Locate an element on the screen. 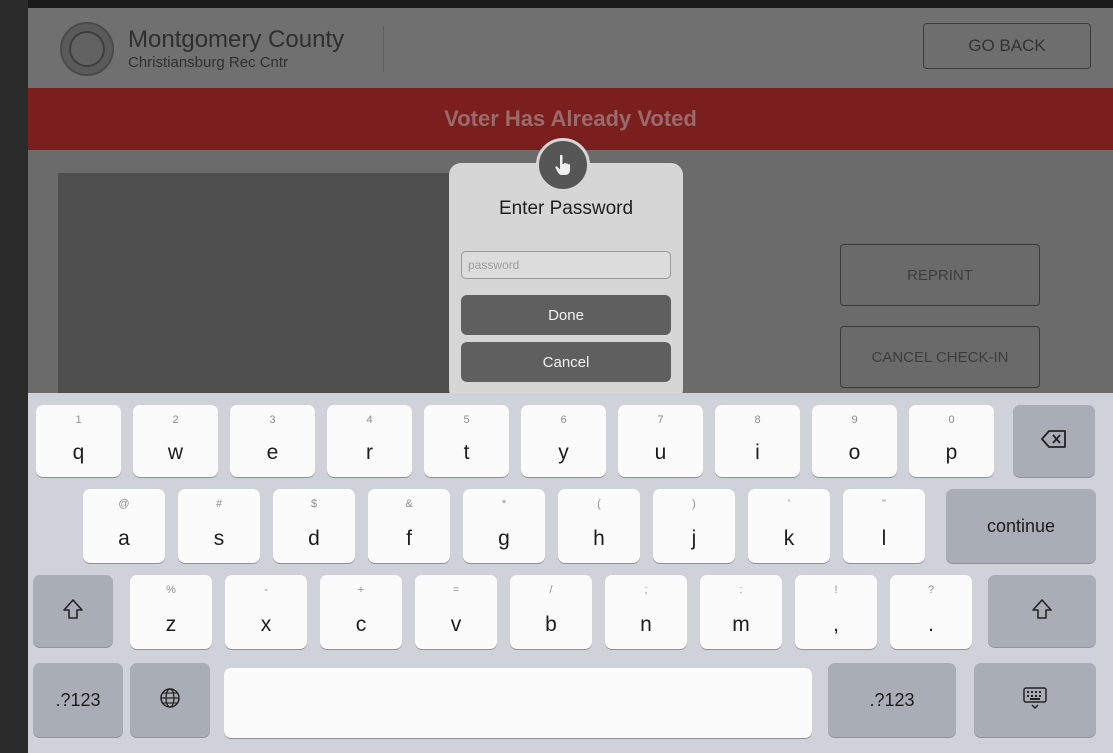 This screenshot has height=753, width=1113. numbers-key-right: .?123 is located at coordinates (892, 700).